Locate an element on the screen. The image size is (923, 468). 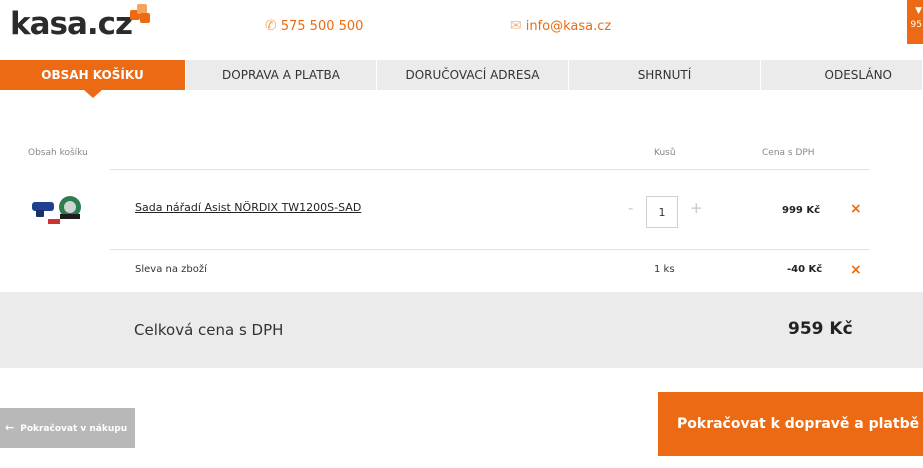
step-delivery-address: DORUČOVACÍ ADRESA is located at coordinates (473, 75).